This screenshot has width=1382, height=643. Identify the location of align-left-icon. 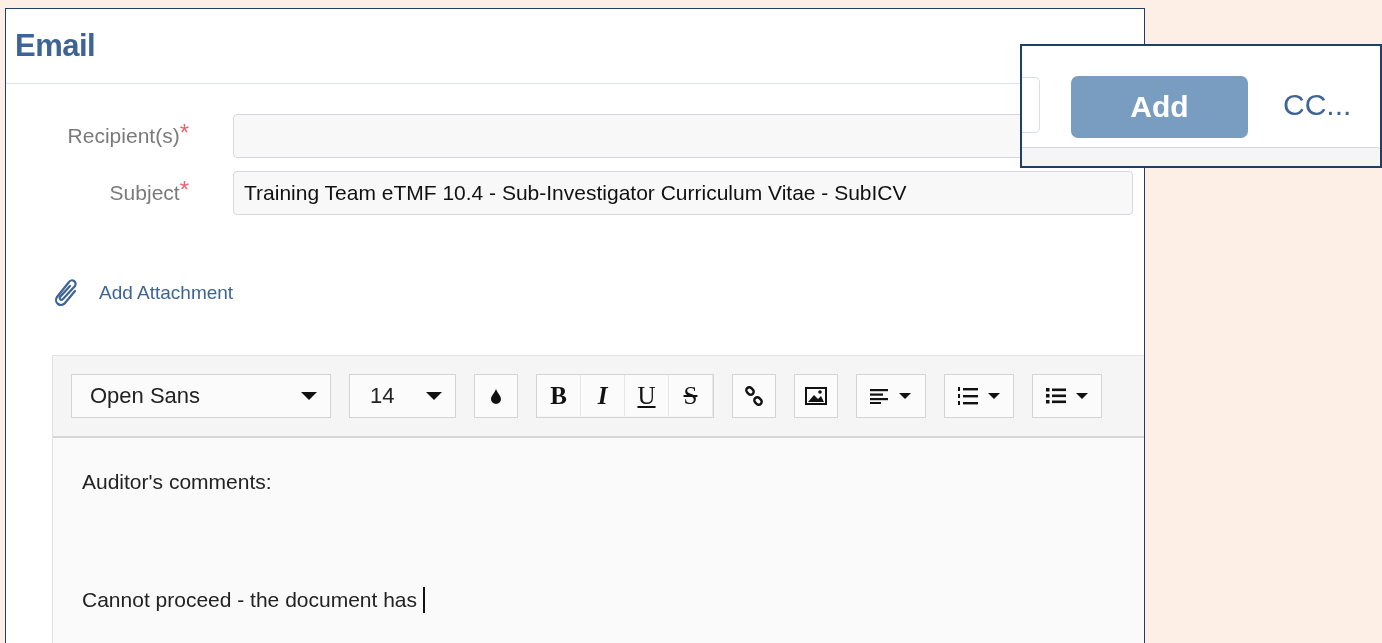
(880, 396).